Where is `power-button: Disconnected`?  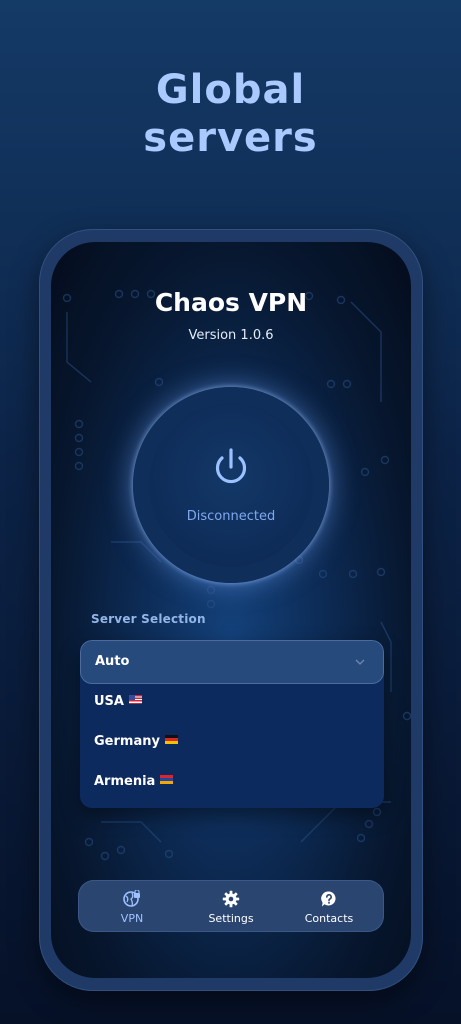
power-button: Disconnected is located at coordinates (231, 485).